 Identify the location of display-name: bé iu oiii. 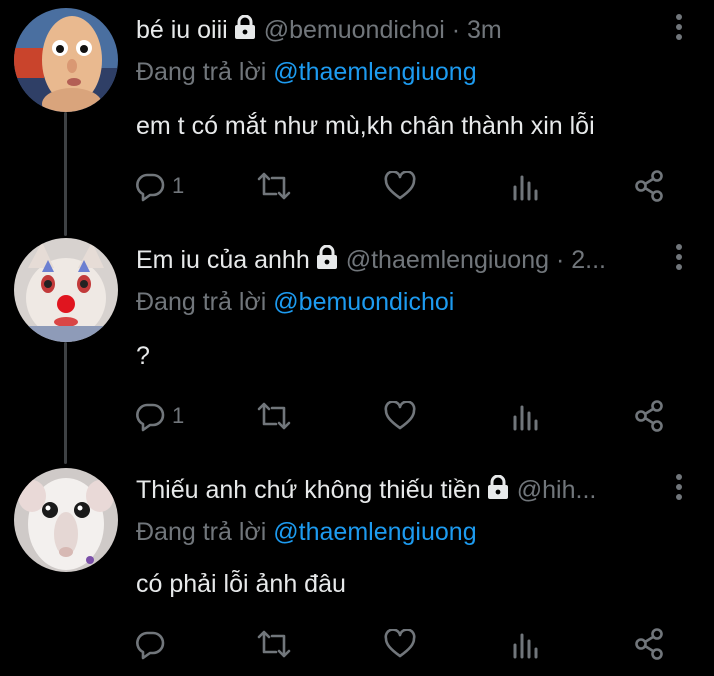
(182, 30).